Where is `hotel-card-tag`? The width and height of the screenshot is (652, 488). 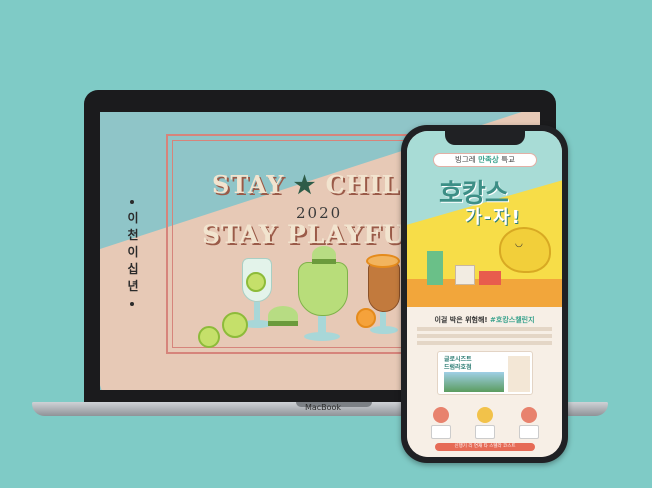 hotel-card-tag is located at coordinates (519, 374).